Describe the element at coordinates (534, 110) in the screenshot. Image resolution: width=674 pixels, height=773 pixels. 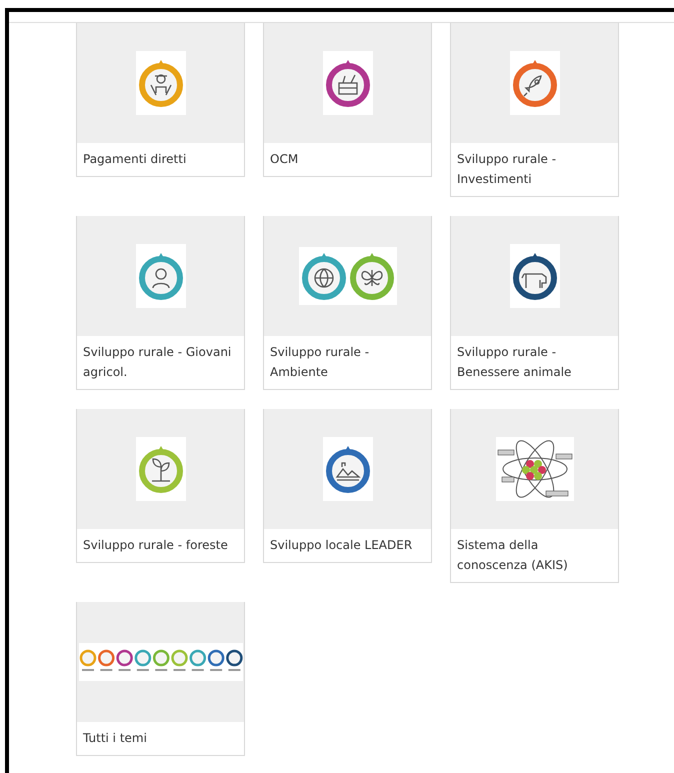
I see `topic-card: Sviluppo rurale - Investimenti` at that location.